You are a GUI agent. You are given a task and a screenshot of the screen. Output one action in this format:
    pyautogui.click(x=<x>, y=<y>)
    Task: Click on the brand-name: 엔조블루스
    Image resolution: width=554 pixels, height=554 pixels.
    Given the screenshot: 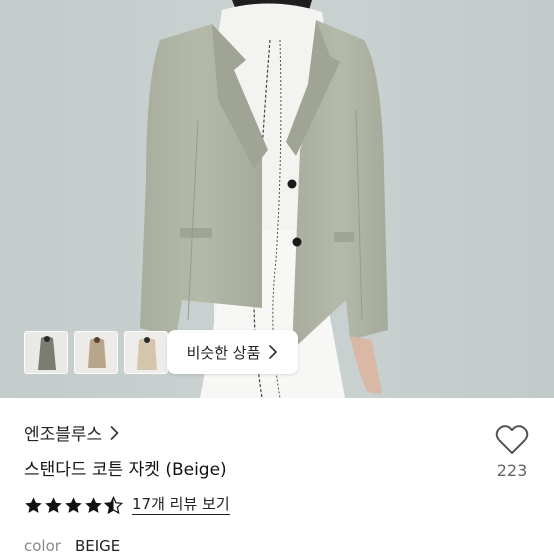 What is the action you would take?
    pyautogui.click(x=63, y=435)
    